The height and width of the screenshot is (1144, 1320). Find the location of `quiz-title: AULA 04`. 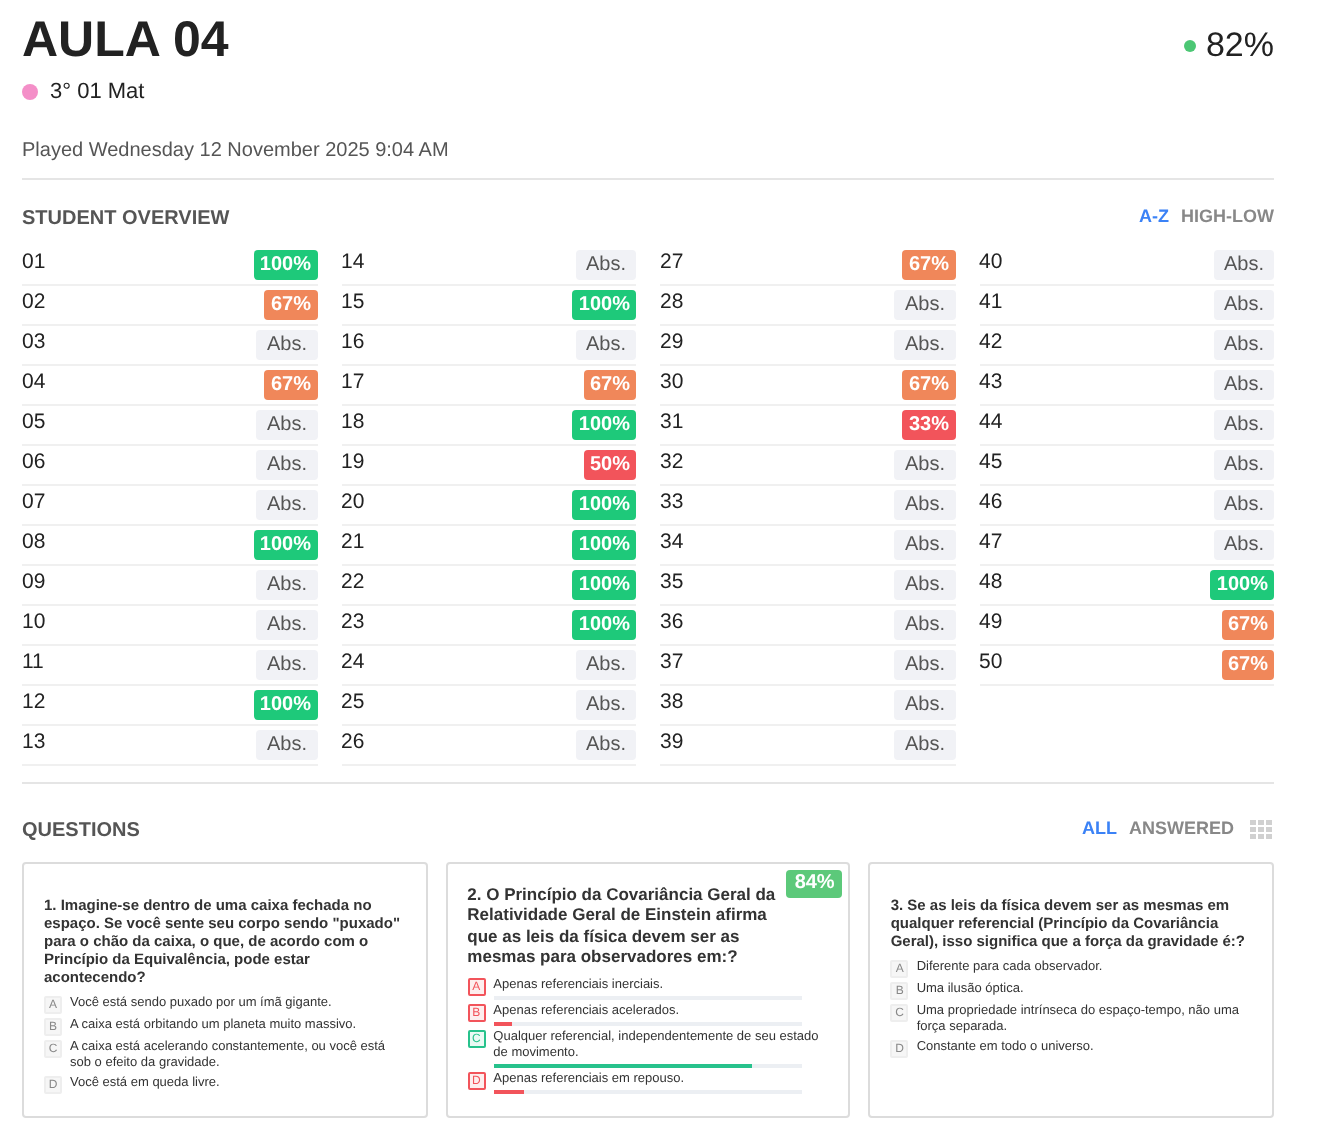

quiz-title: AULA 04 is located at coordinates (125, 41).